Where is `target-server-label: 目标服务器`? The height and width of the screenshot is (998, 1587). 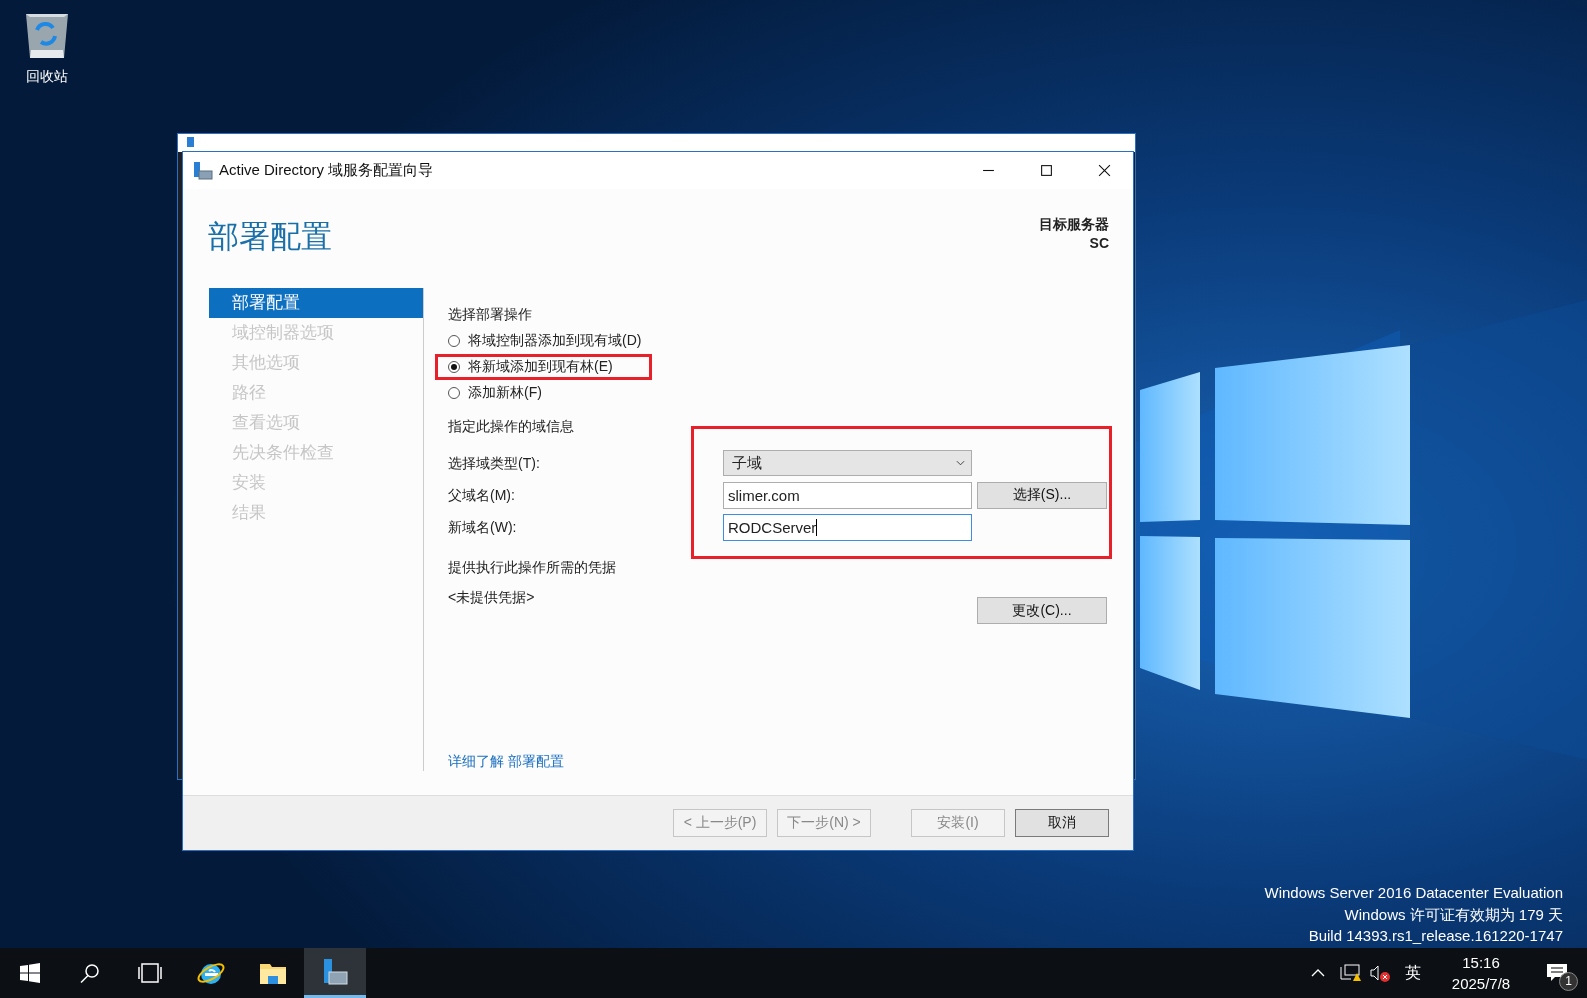 target-server-label: 目标服务器 is located at coordinates (1074, 224).